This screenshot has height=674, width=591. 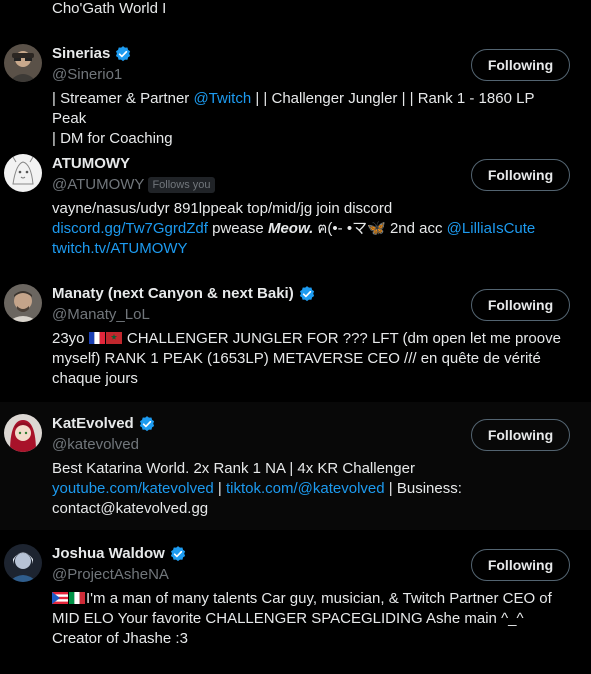 I want to click on display-name: ATUMOWY, so click(x=91, y=164).